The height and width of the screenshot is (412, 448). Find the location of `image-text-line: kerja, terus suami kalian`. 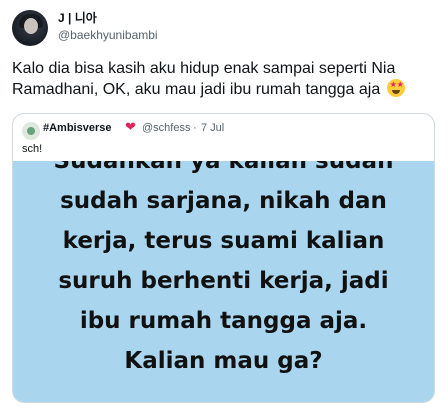

image-text-line: kerja, terus suami kalian is located at coordinates (223, 241).